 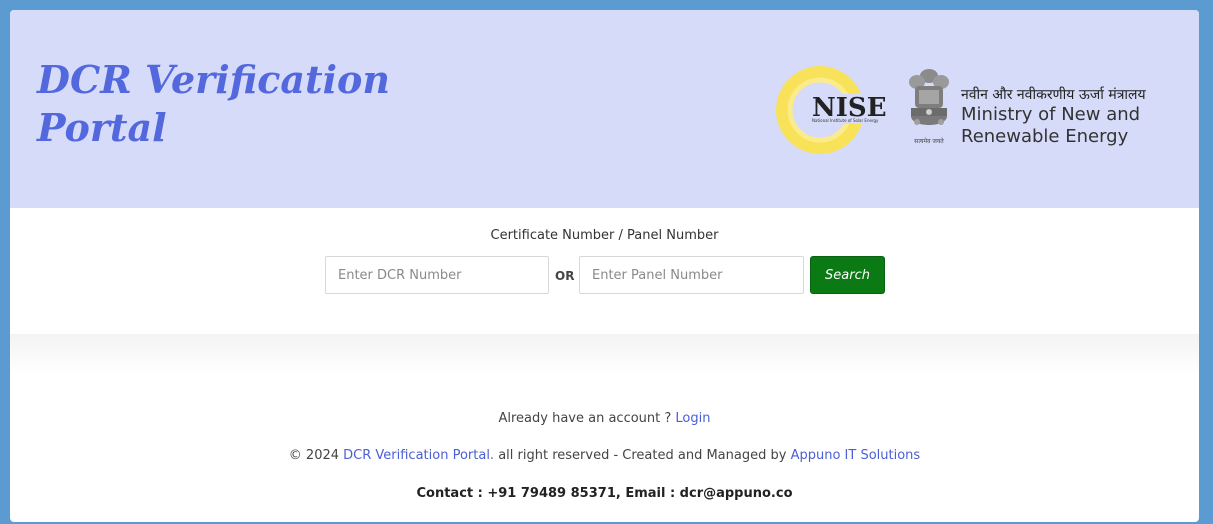 I want to click on panel-number-input, so click(x=691, y=275).